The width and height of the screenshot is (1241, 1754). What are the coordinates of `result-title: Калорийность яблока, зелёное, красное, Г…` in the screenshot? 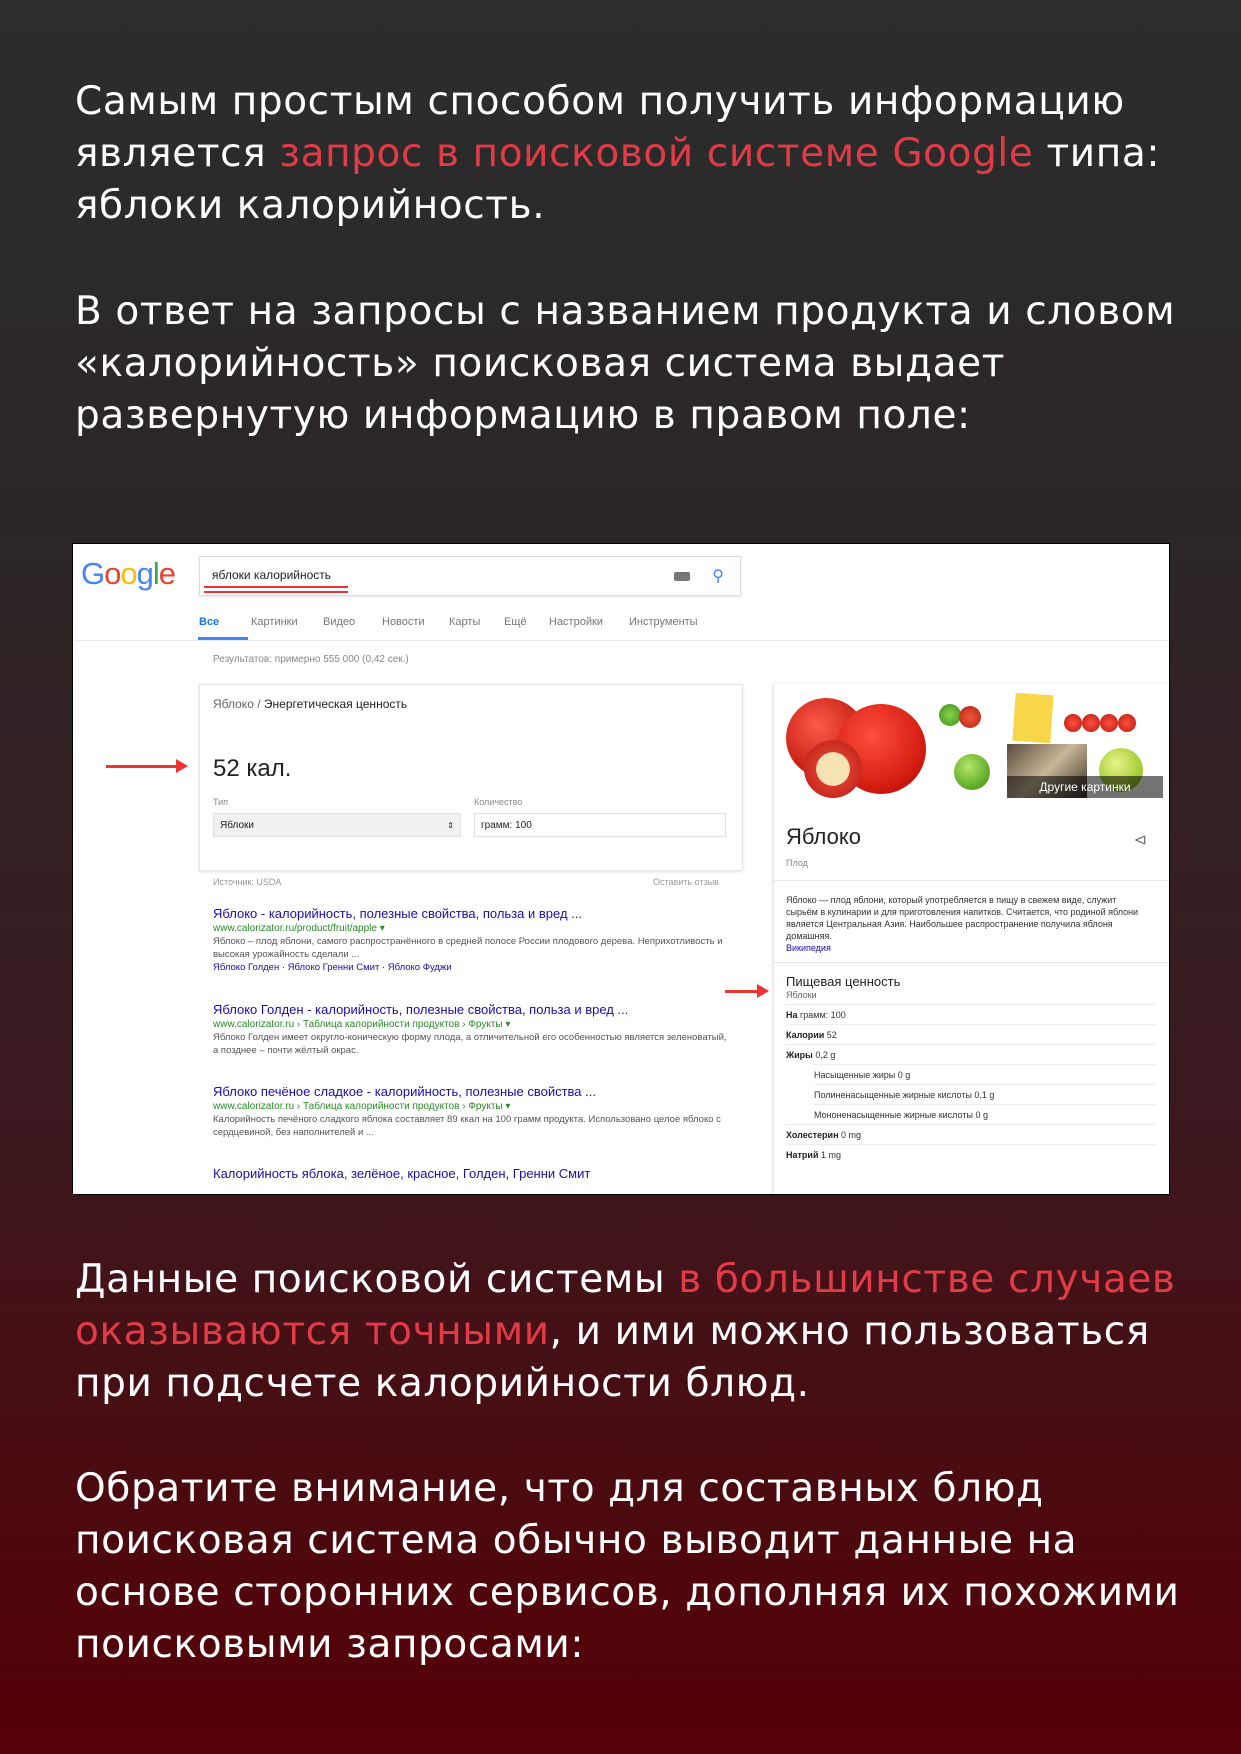 It's located at (473, 1173).